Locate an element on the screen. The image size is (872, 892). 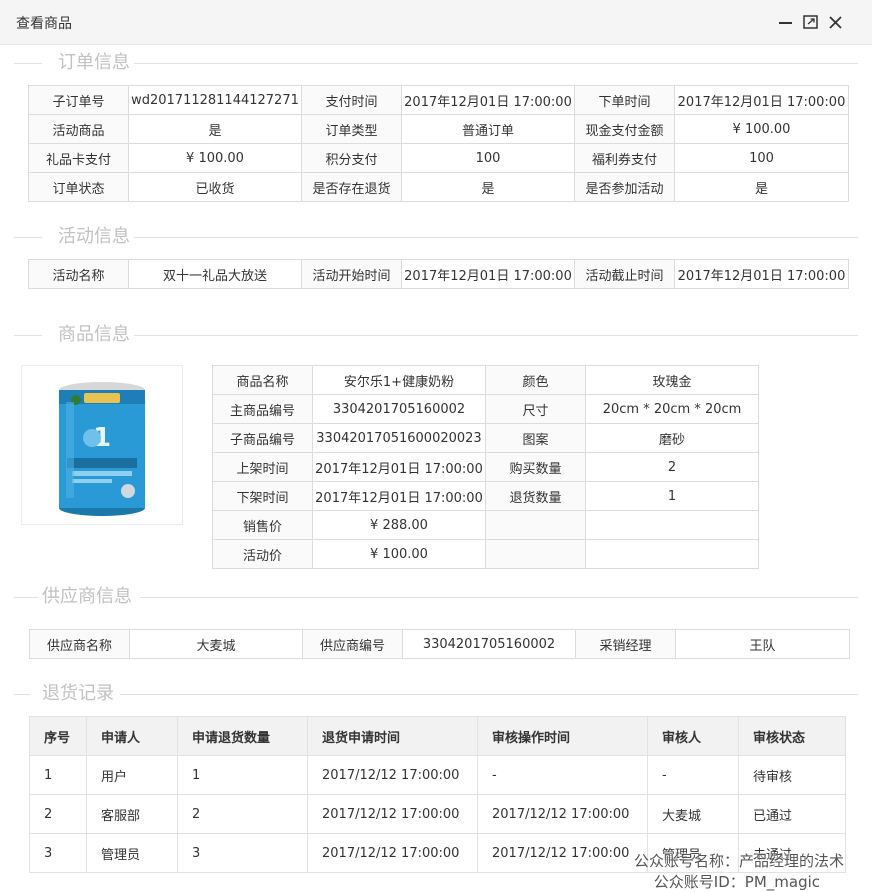
field-label: 颜色 is located at coordinates (535, 380).